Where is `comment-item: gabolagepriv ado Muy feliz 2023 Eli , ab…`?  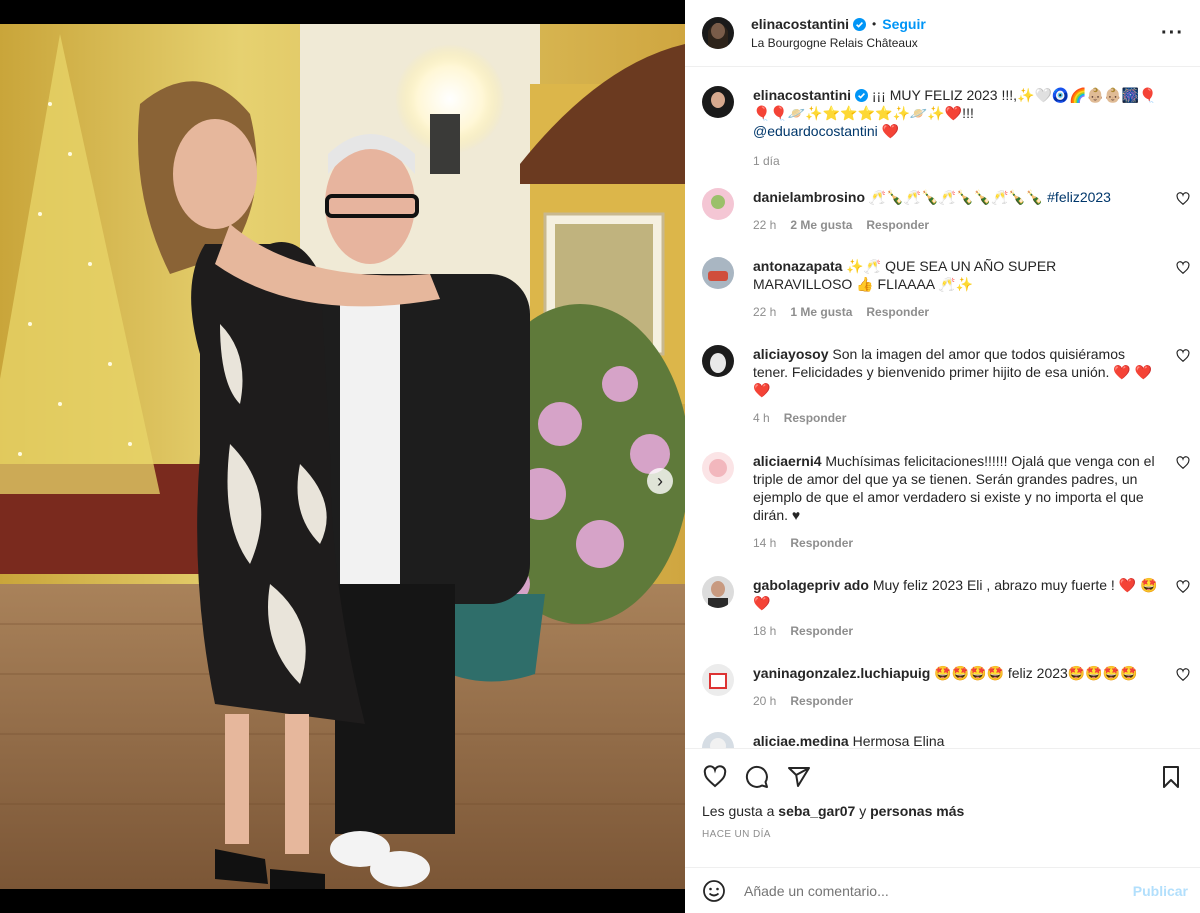 comment-item: gabolagepriv ado Muy feliz 2023 Eli , ab… is located at coordinates (946, 607).